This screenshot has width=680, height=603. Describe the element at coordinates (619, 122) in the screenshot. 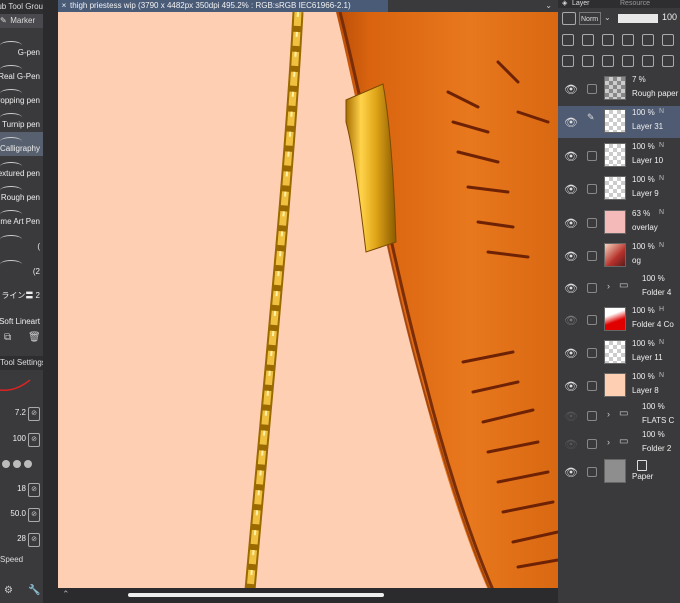

I see `layer-row-selected: 👁 ✎ 100 % N Layer 31` at that location.